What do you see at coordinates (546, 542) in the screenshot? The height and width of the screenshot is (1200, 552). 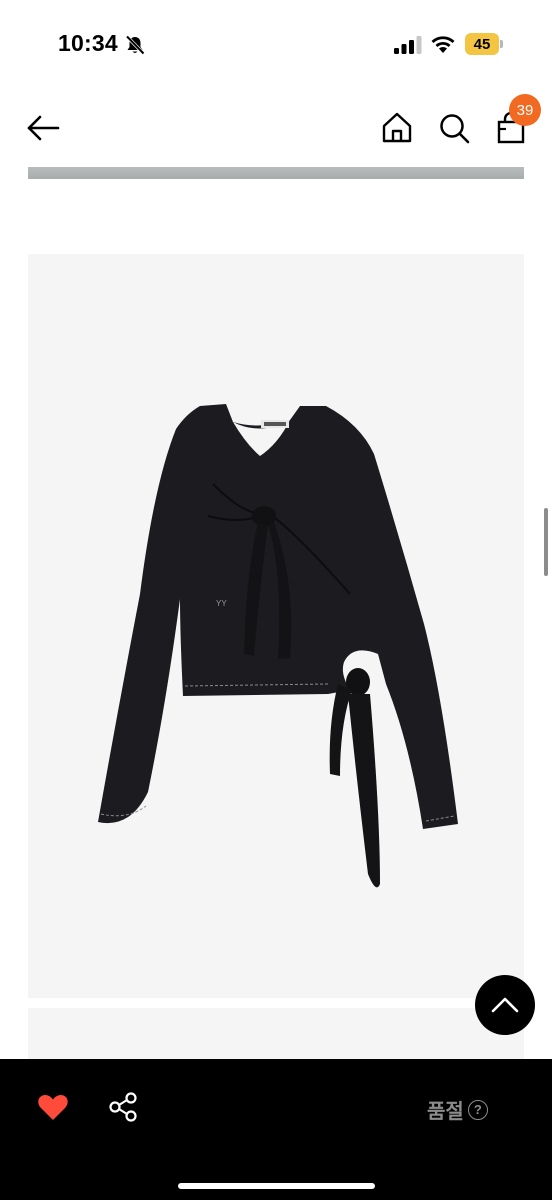 I see `scroll-indicator` at bounding box center [546, 542].